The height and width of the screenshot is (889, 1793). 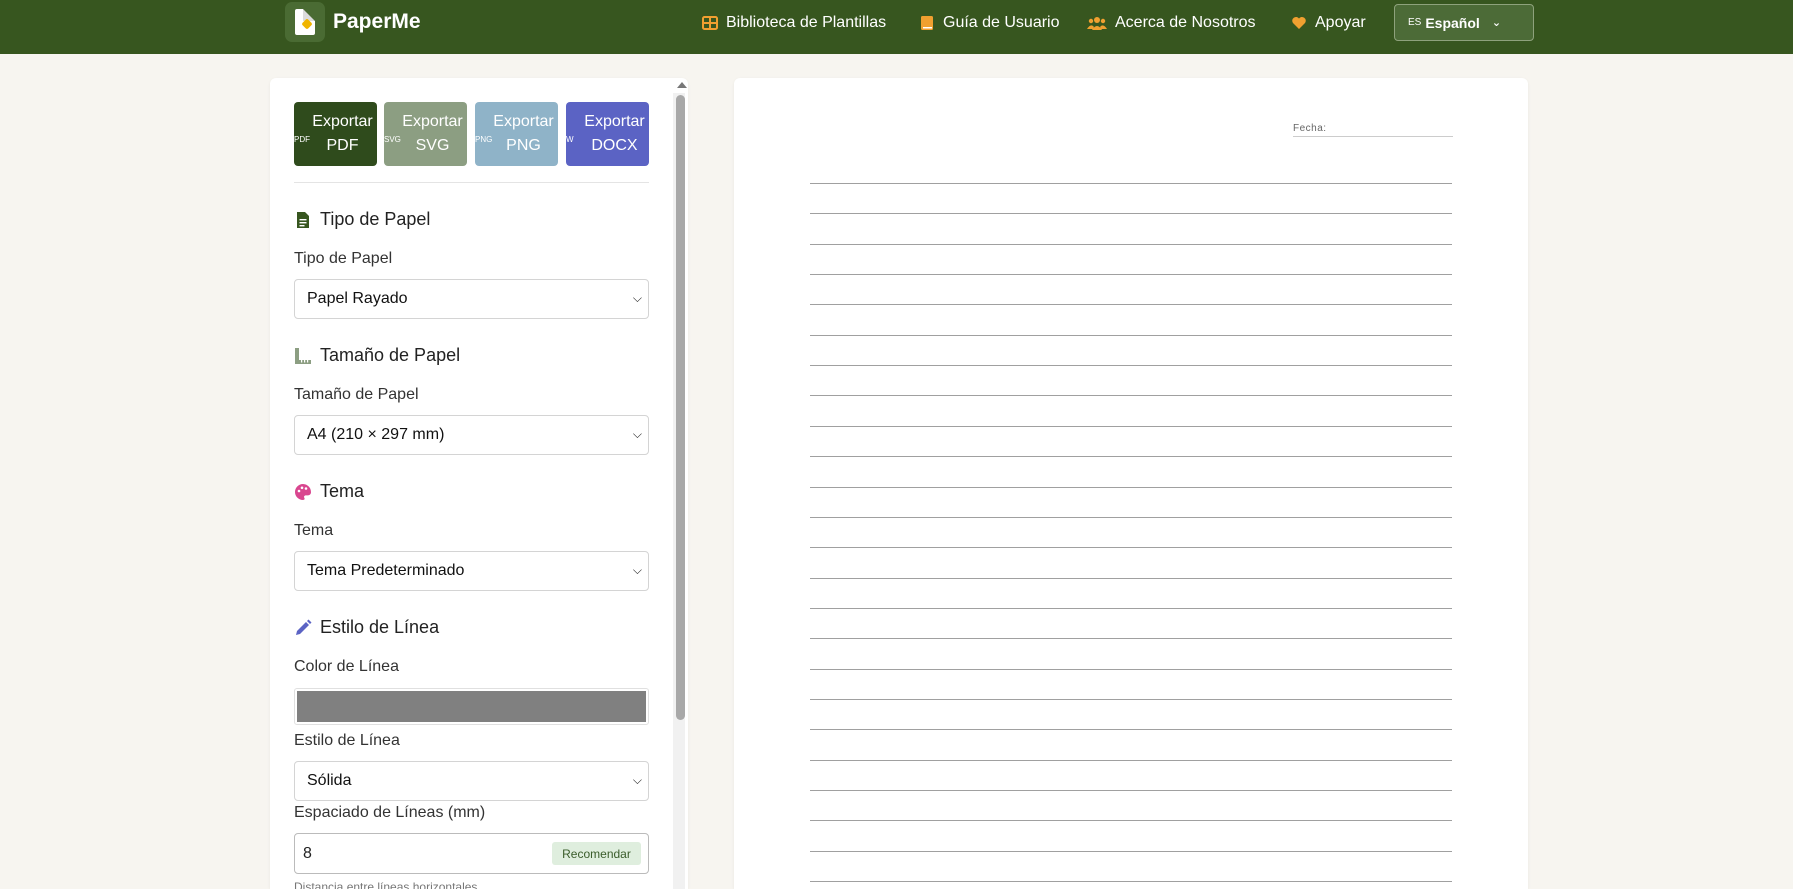 What do you see at coordinates (680, 407) in the screenshot?
I see `sidebar-scrollbar-thumb` at bounding box center [680, 407].